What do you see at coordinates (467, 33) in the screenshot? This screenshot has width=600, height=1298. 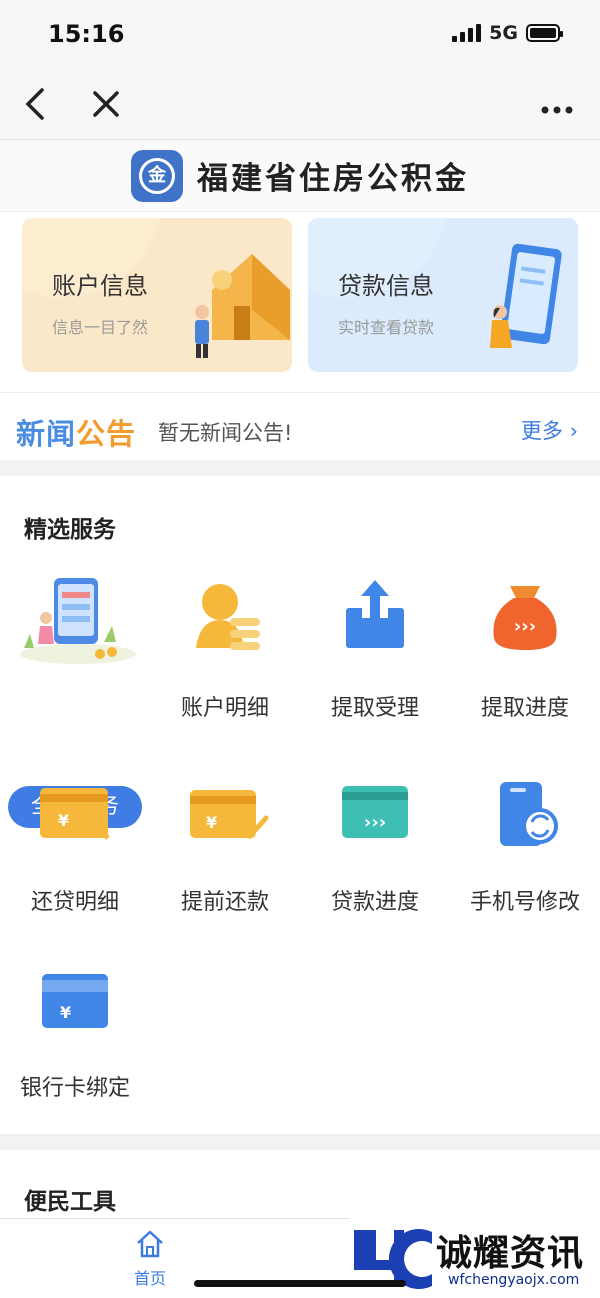 I see `signal-icon` at bounding box center [467, 33].